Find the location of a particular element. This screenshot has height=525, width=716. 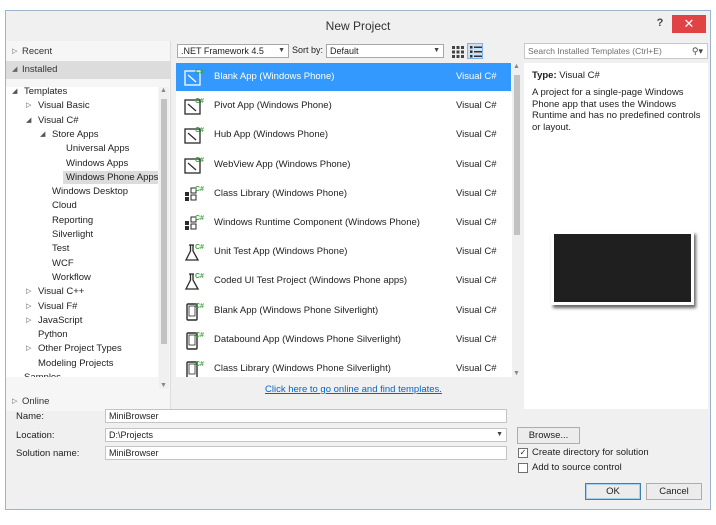

sort-dropdown: Default ▼ is located at coordinates (385, 51).